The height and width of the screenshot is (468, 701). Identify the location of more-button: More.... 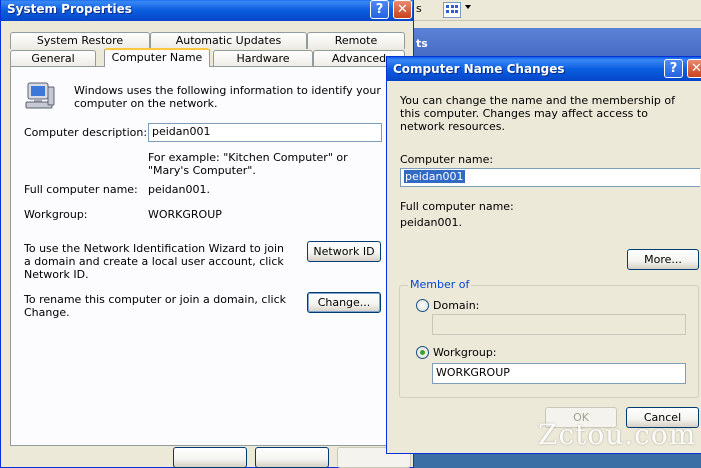
(663, 259).